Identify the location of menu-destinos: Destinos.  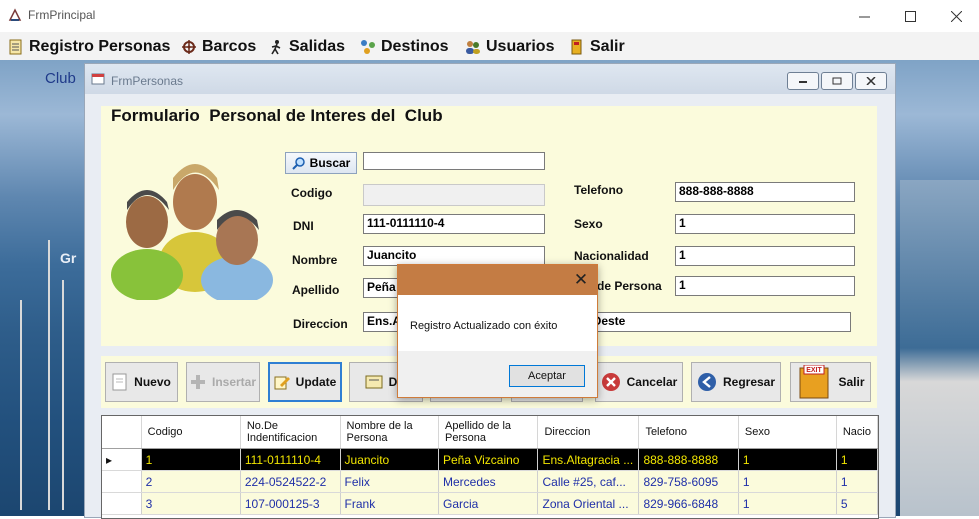
(404, 47).